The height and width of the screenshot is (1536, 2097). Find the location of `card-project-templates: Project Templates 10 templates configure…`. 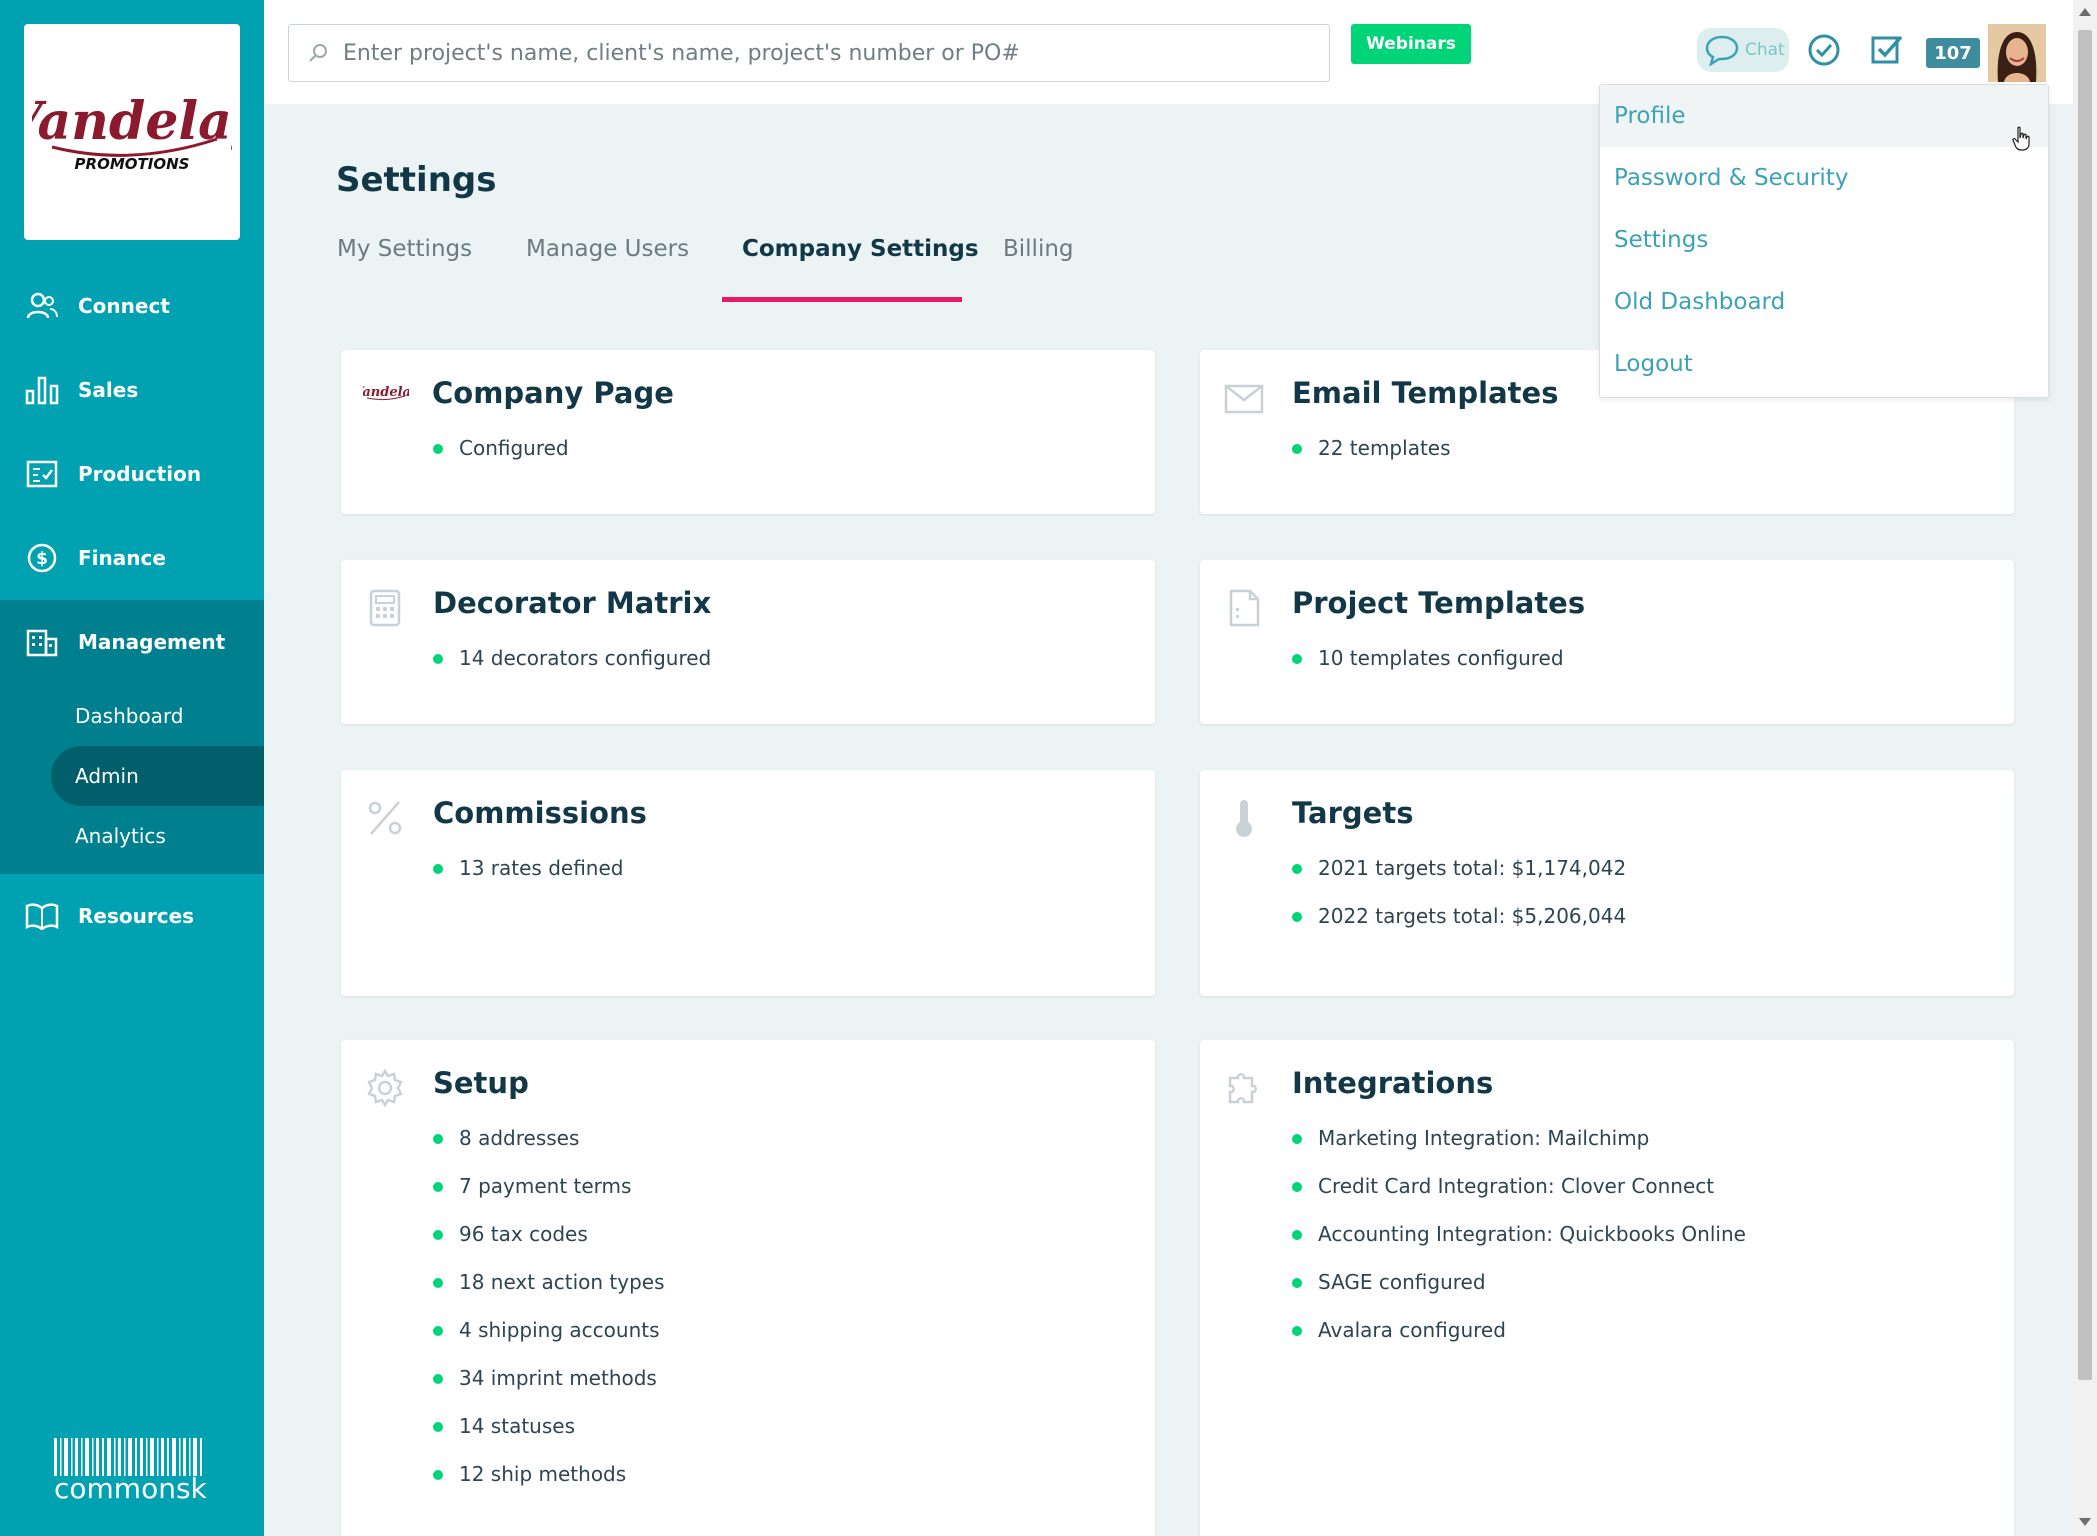

card-project-templates: Project Templates 10 templates configure… is located at coordinates (1607, 642).